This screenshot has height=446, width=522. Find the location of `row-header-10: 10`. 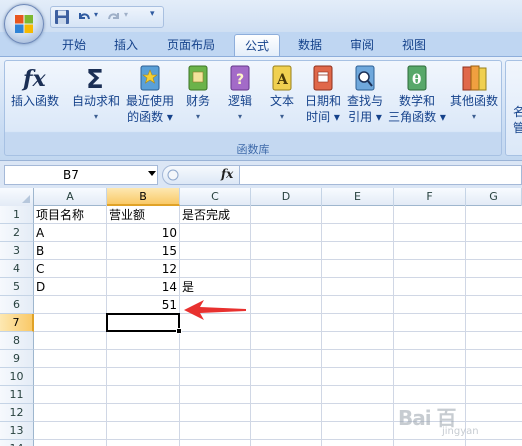

row-header-10: 10 is located at coordinates (17, 377).